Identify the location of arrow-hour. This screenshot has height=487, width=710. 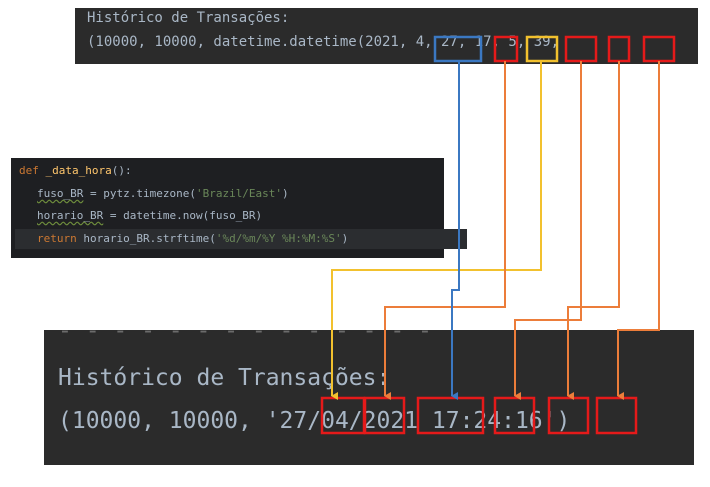
(548, 230).